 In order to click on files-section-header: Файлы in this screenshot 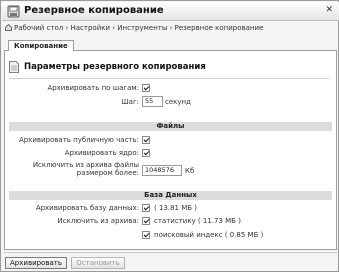, I will do `click(170, 126)`.